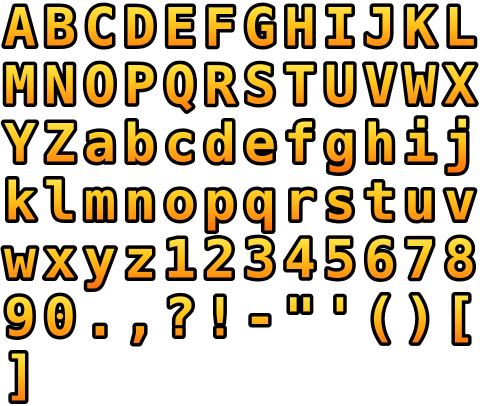 The width and height of the screenshot is (480, 406). Describe the element at coordinates (420, 260) in the screenshot. I see `glyph: 7` at that location.